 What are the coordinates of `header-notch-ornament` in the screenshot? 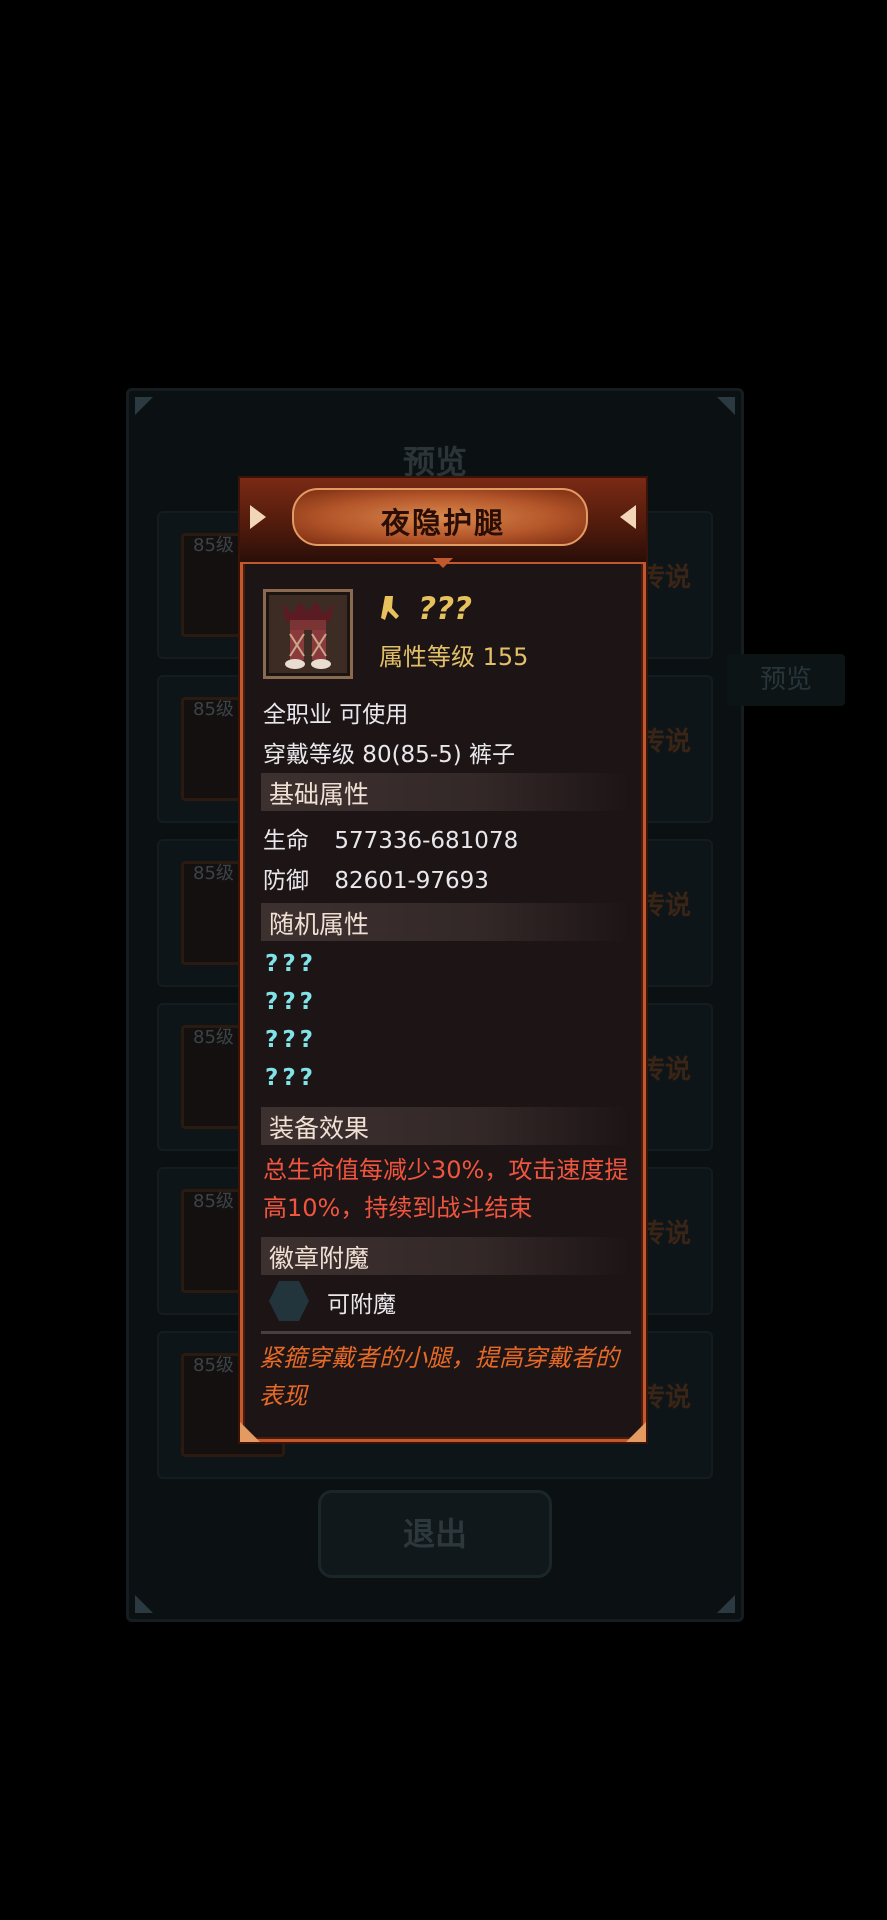 It's located at (443, 563).